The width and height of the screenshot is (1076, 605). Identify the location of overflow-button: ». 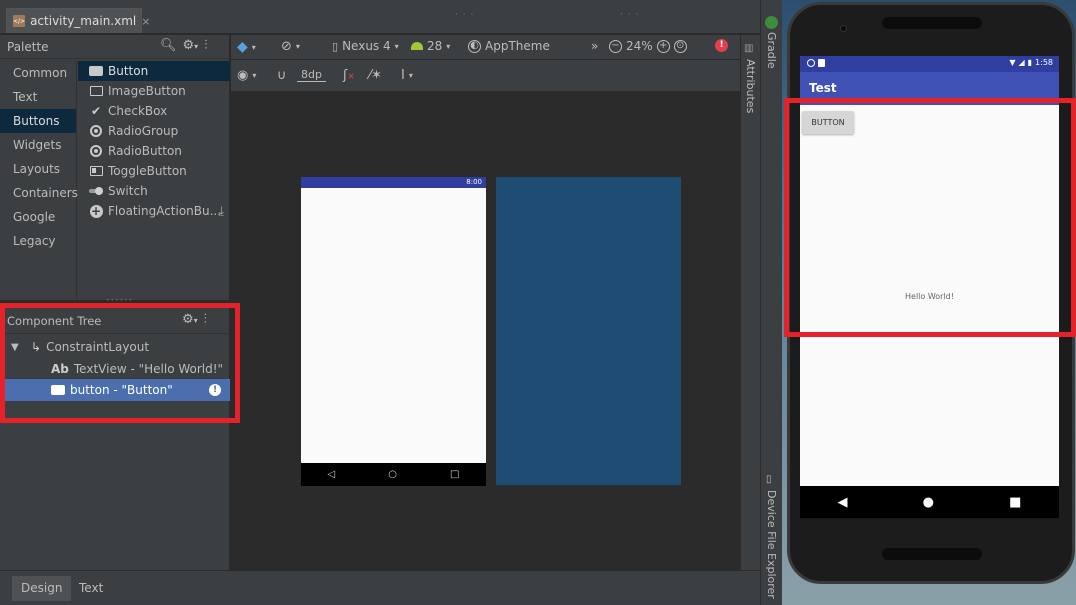
(594, 46).